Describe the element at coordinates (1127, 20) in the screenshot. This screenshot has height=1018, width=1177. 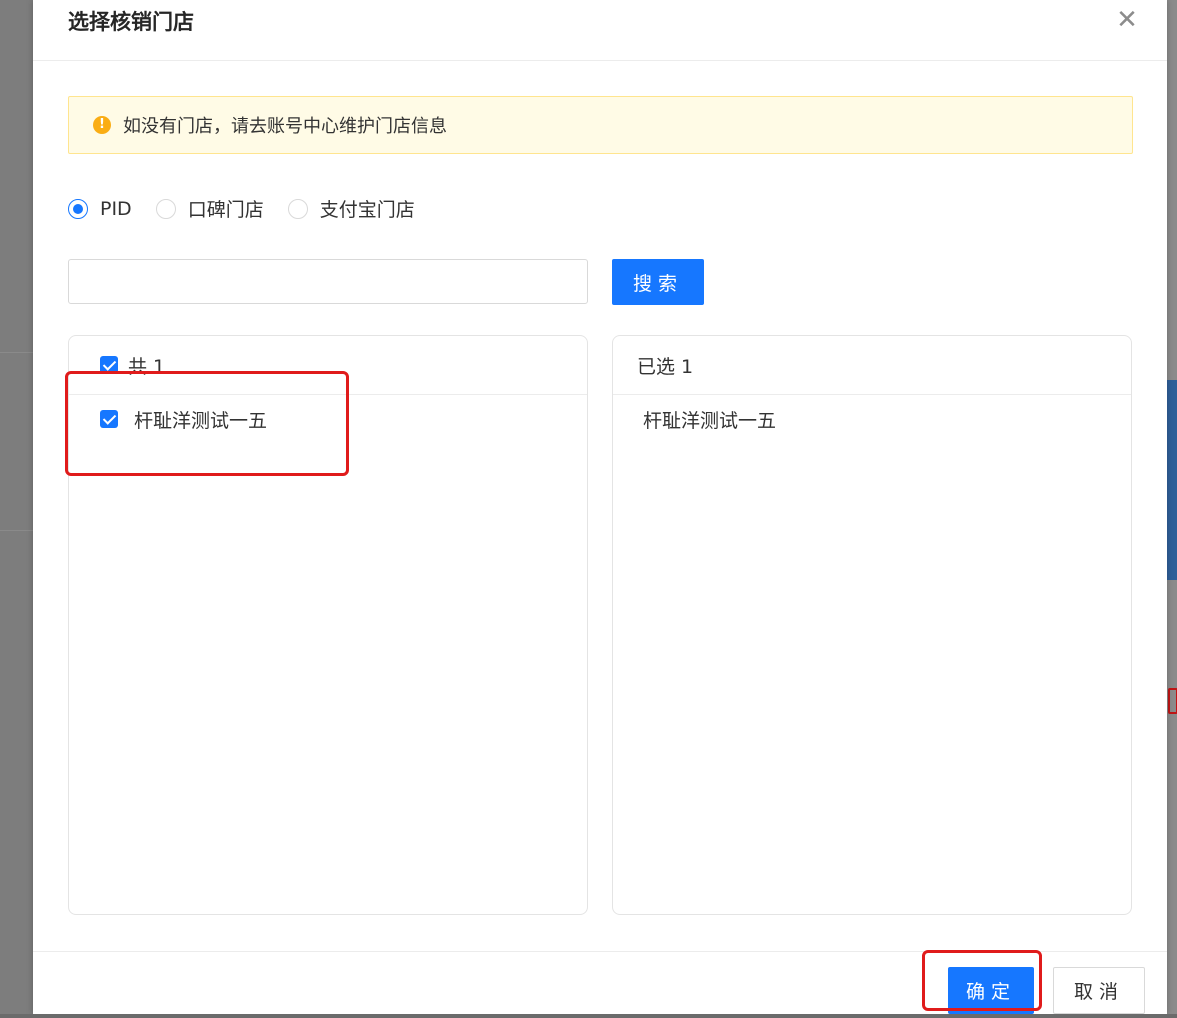
I see `close-icon: ✕` at that location.